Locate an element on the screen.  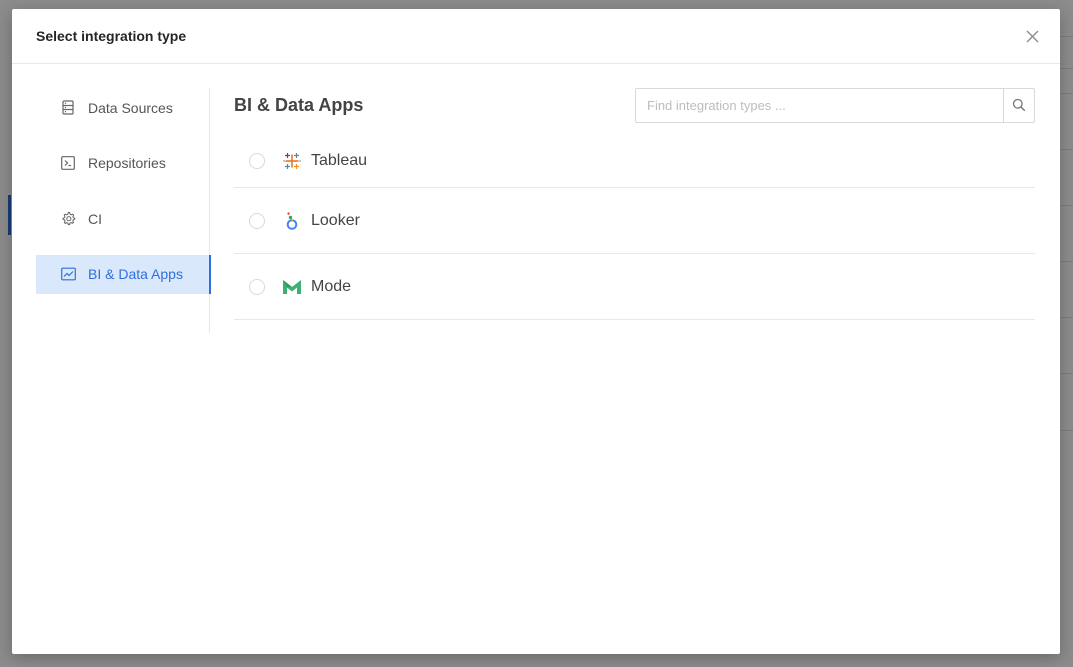
integration-label: Mode is located at coordinates (331, 286).